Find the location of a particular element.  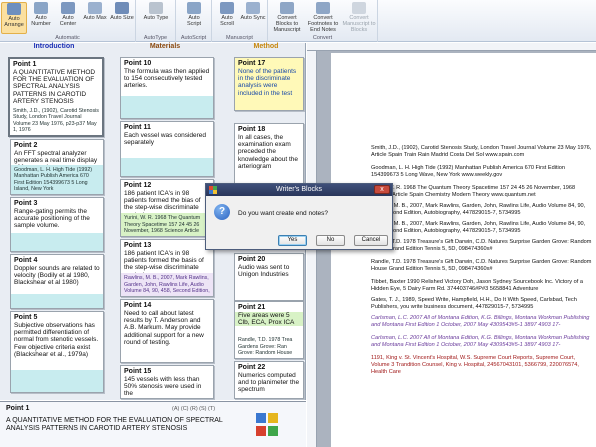

sync-icon is located at coordinates (253, 8).